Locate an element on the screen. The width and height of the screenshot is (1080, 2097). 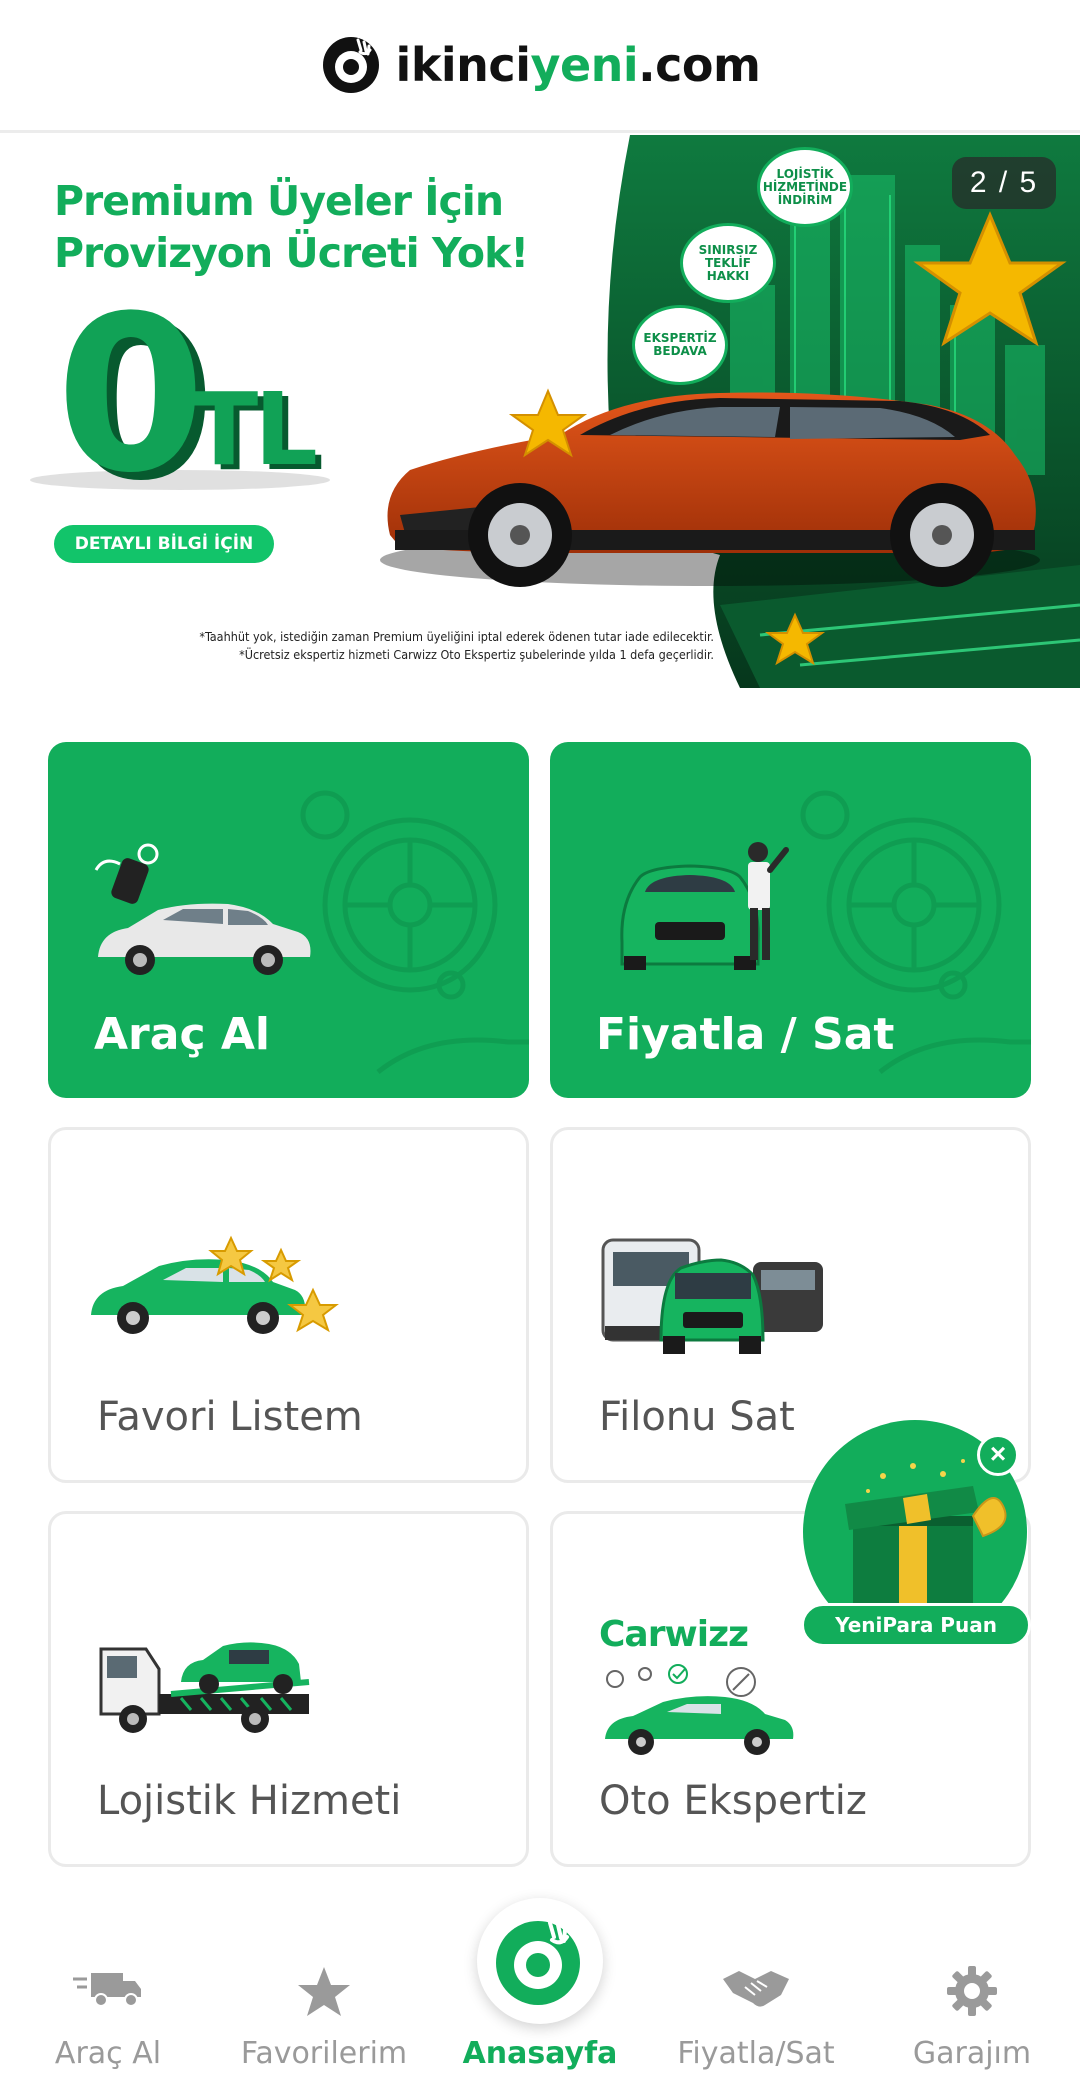
banner-big-currency: TL is located at coordinates (254, 429).